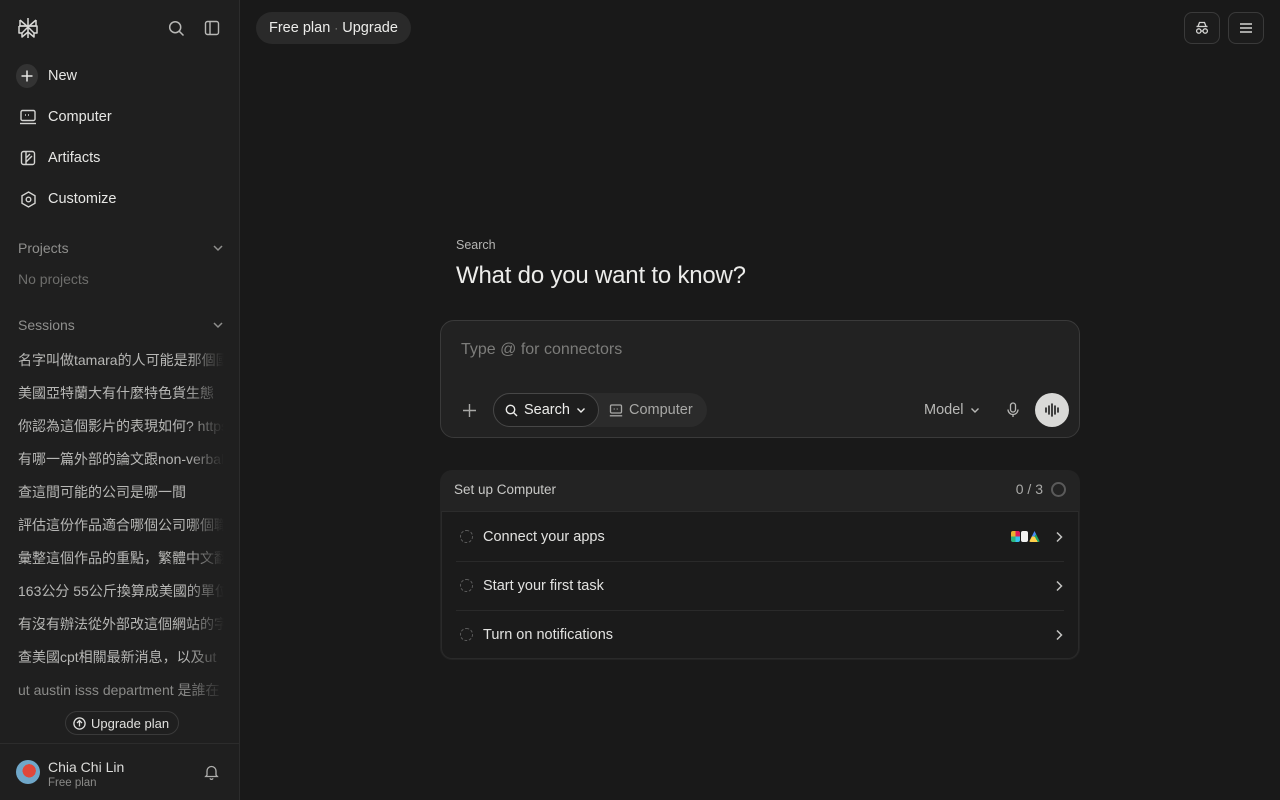  I want to click on avatar, so click(28, 772).